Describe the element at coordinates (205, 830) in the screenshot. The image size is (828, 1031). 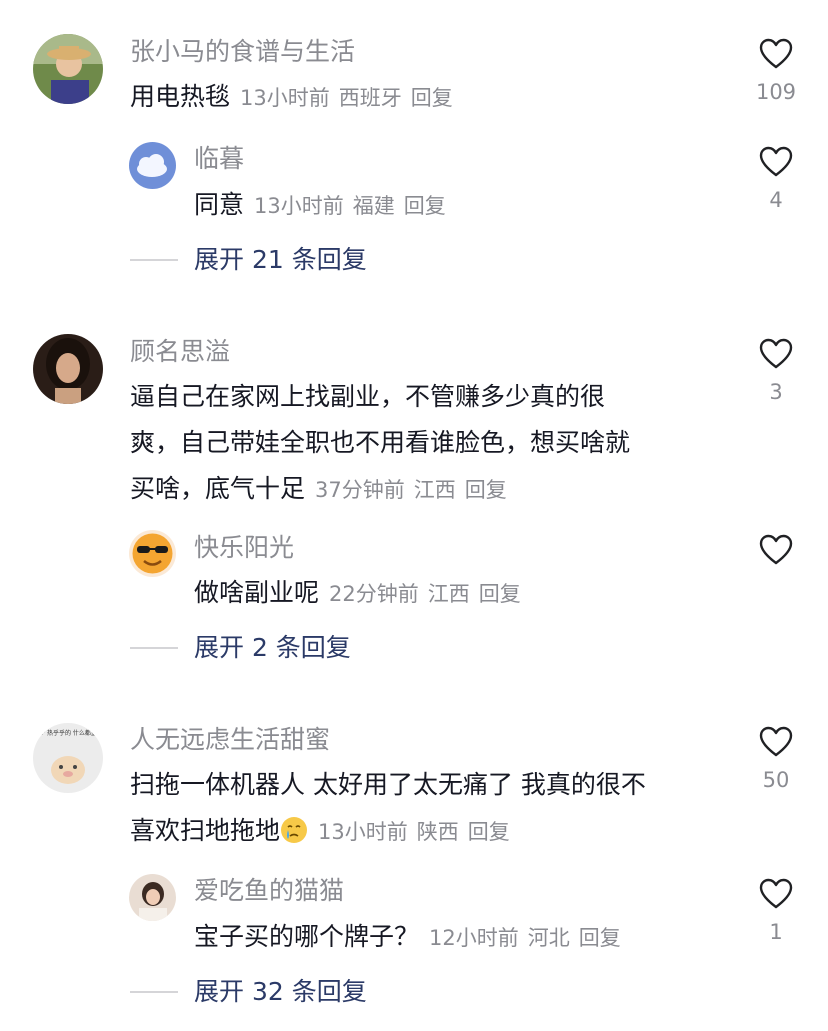
I see `comment-body-line: 喜欢扫地拖地` at that location.